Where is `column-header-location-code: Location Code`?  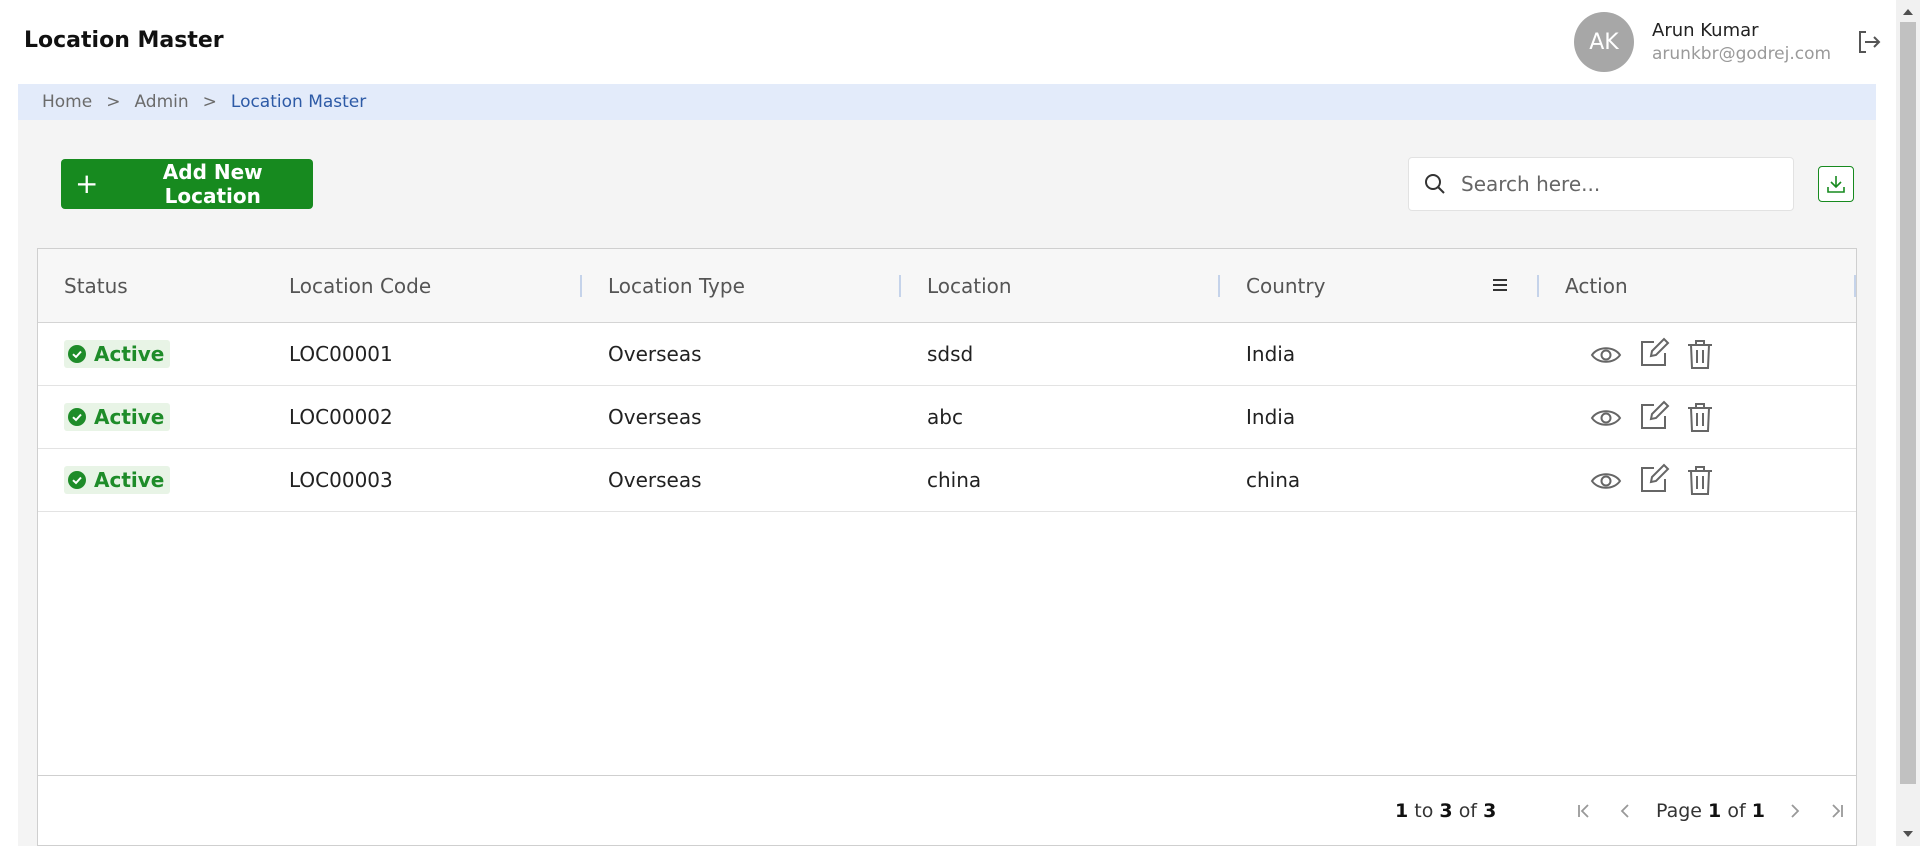 column-header-location-code: Location Code is located at coordinates (360, 286).